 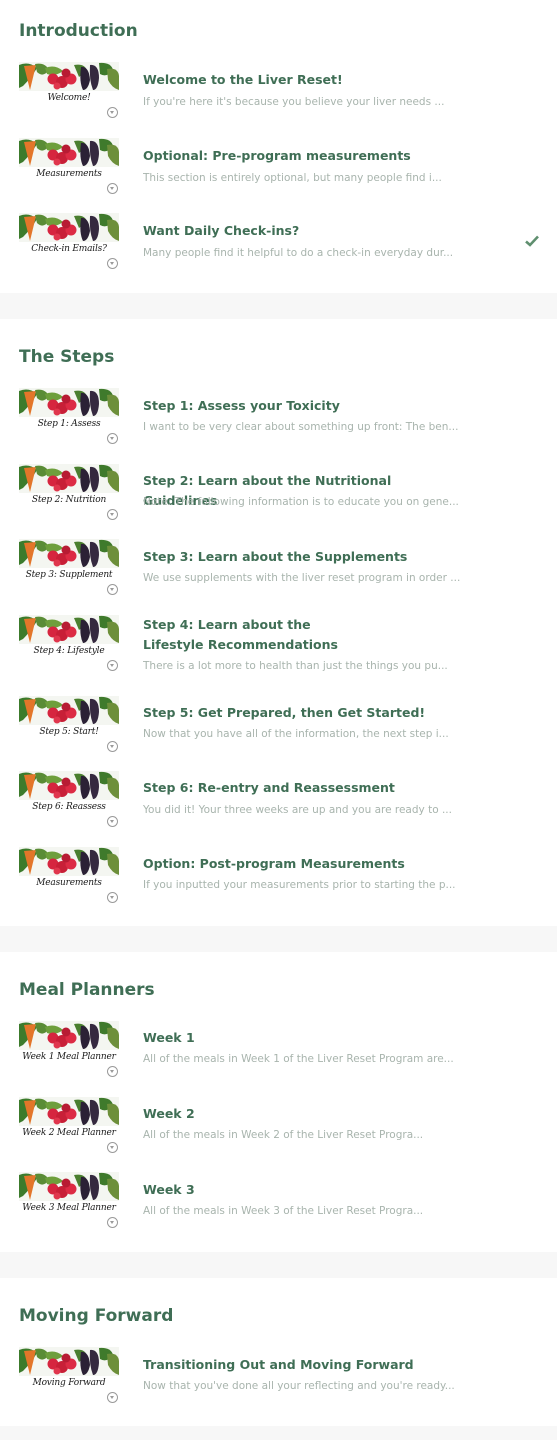 I want to click on lesson-thumbnail: Step 1: Assess, so click(x=69, y=417).